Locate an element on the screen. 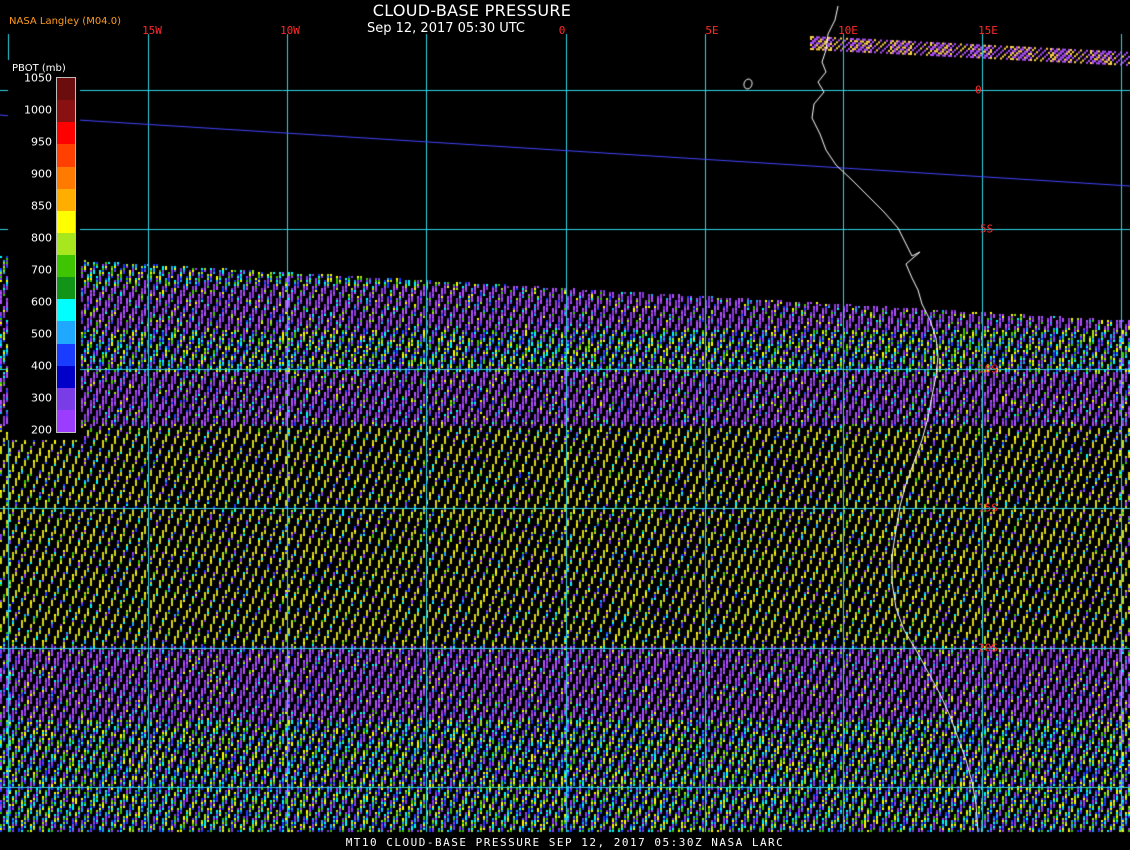 This screenshot has width=1130, height=850. lon-label-5e: 5E is located at coordinates (712, 30).